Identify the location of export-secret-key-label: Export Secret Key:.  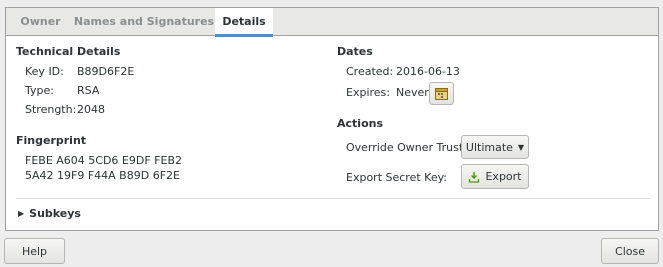
(397, 177).